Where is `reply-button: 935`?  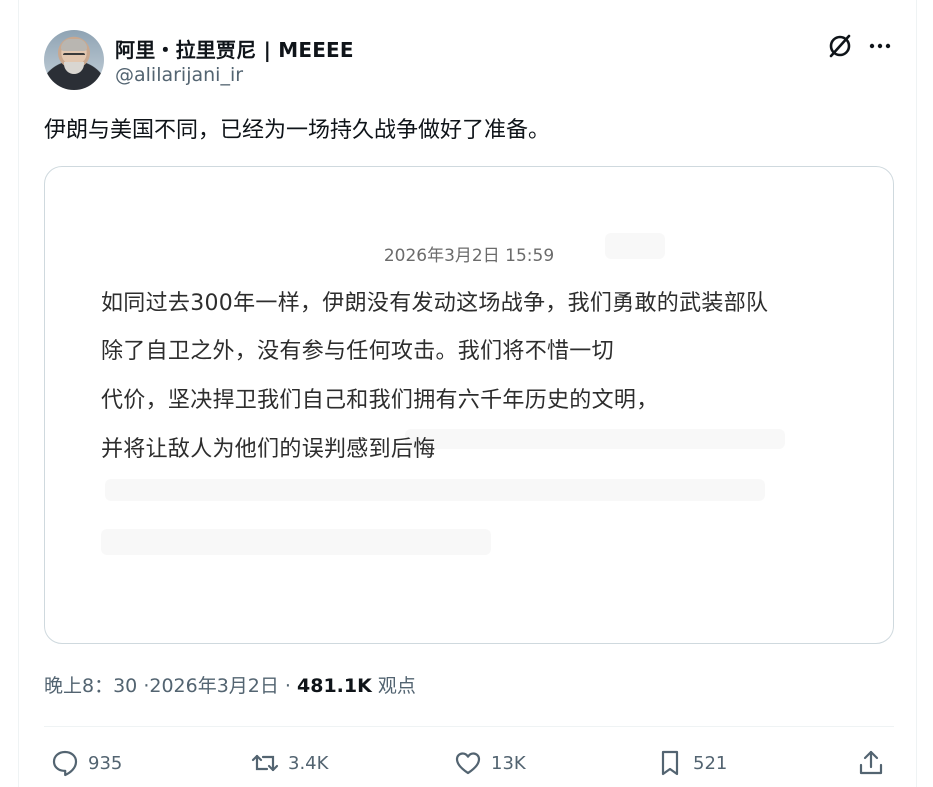
reply-button: 935 is located at coordinates (86, 763).